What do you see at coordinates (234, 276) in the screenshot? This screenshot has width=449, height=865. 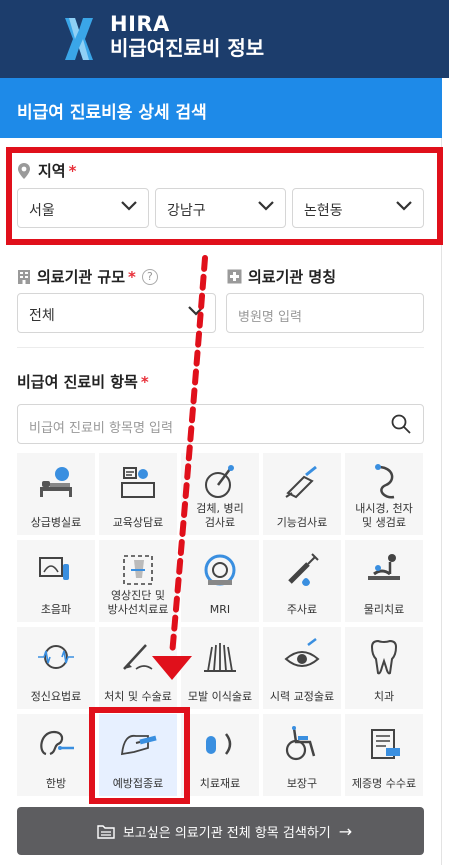 I see `hospital-icon` at bounding box center [234, 276].